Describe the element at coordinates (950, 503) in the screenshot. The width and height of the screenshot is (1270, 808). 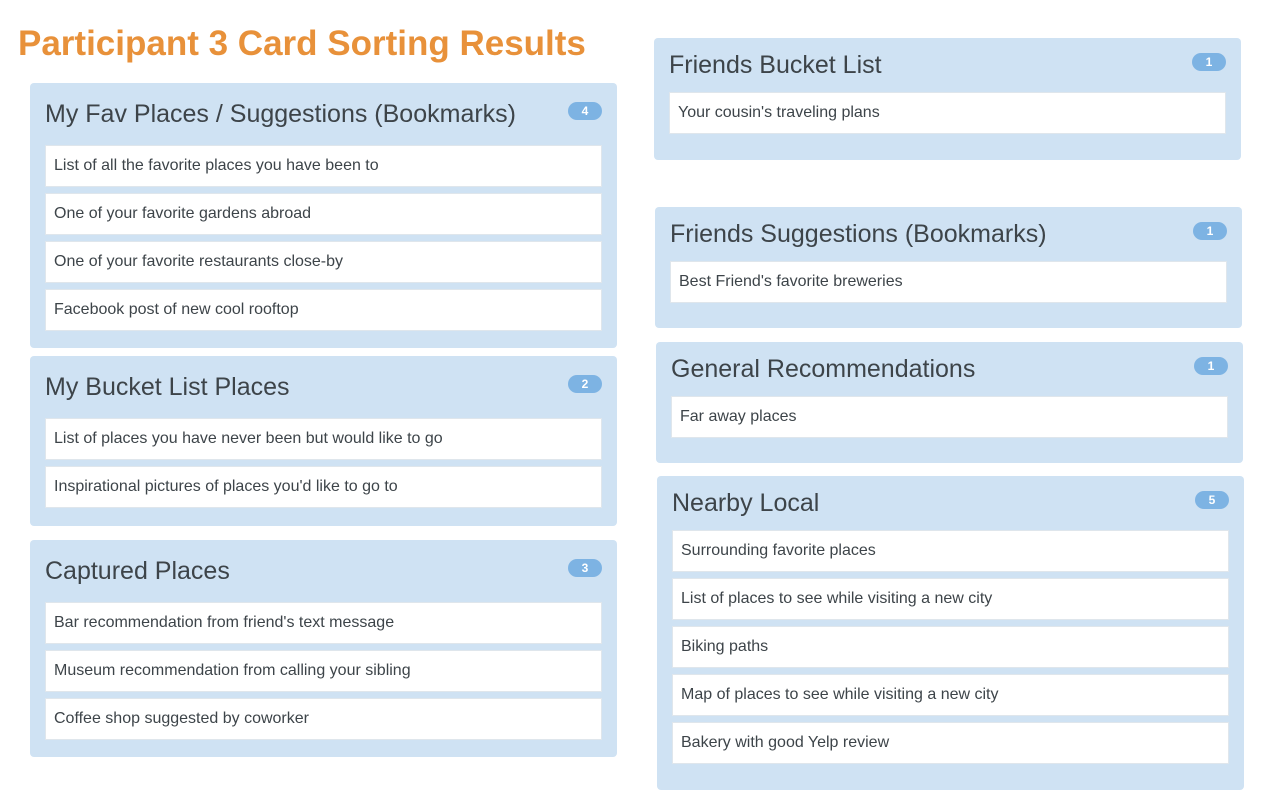
I see `group-header: Nearby Local 5` at that location.